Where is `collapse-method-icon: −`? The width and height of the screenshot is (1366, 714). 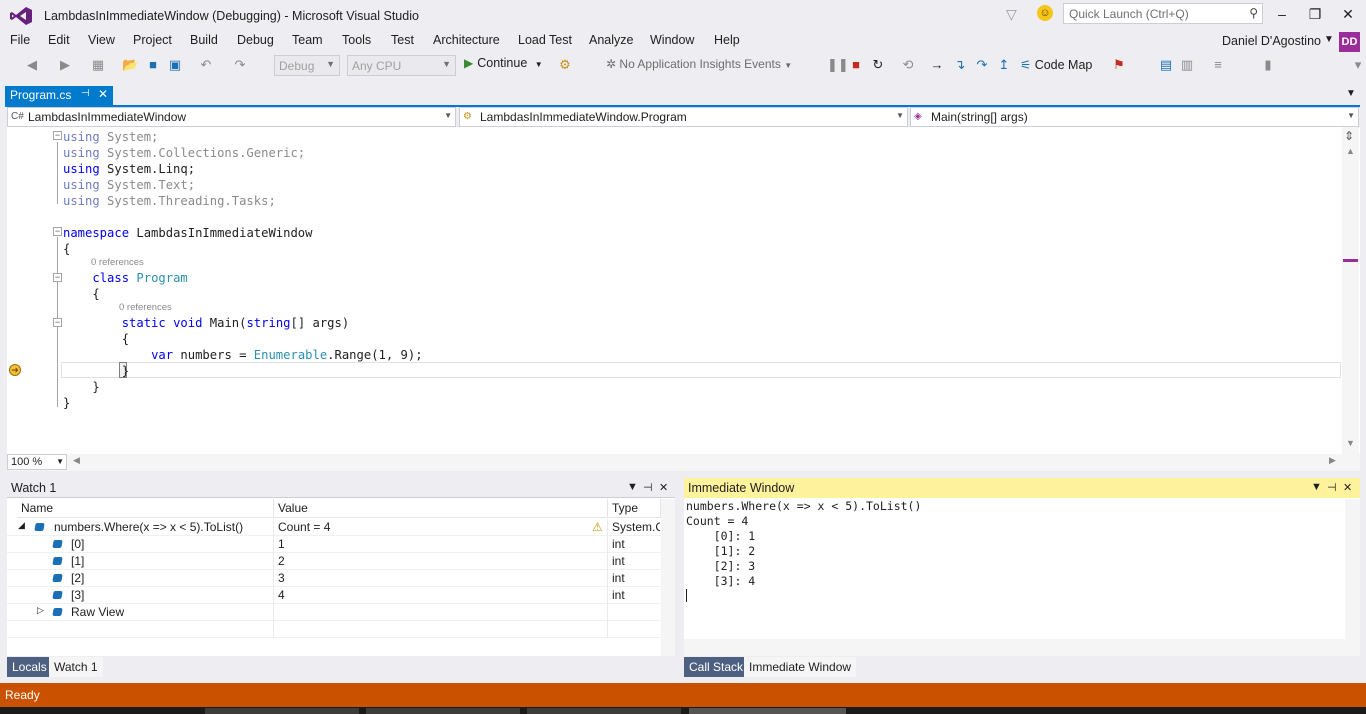 collapse-method-icon: − is located at coordinates (57, 322).